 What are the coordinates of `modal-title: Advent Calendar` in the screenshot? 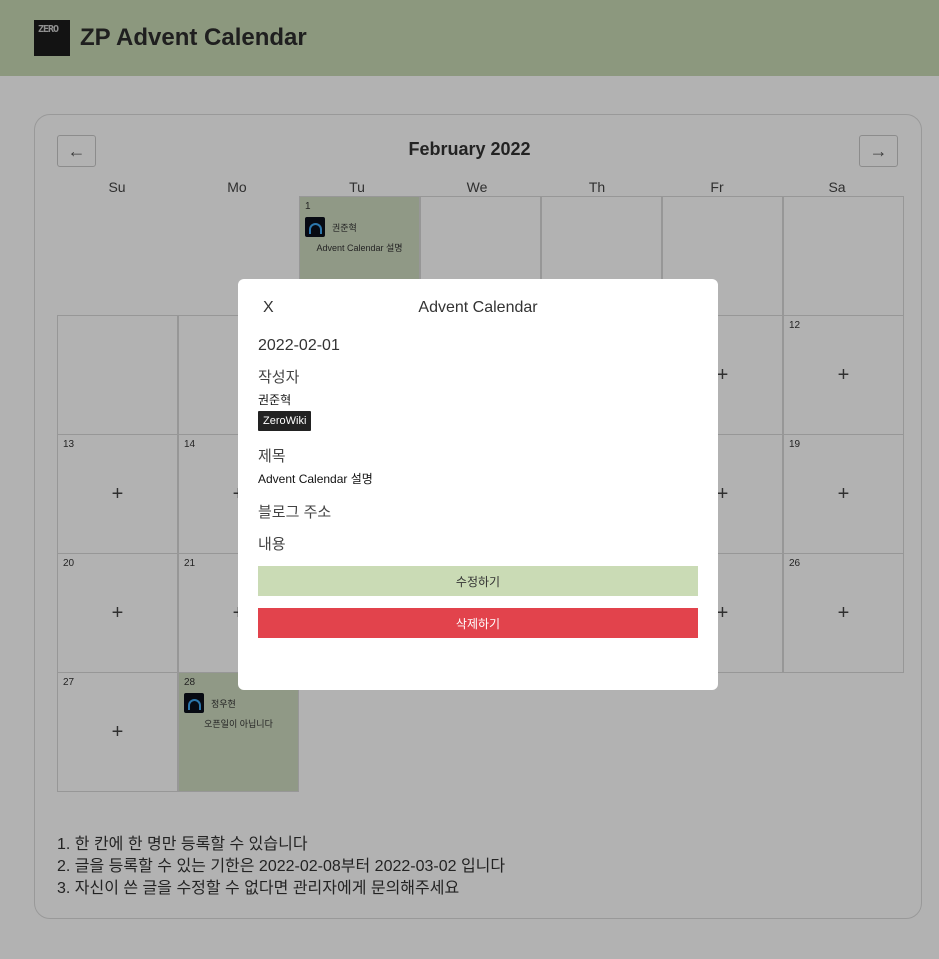 It's located at (478, 307).